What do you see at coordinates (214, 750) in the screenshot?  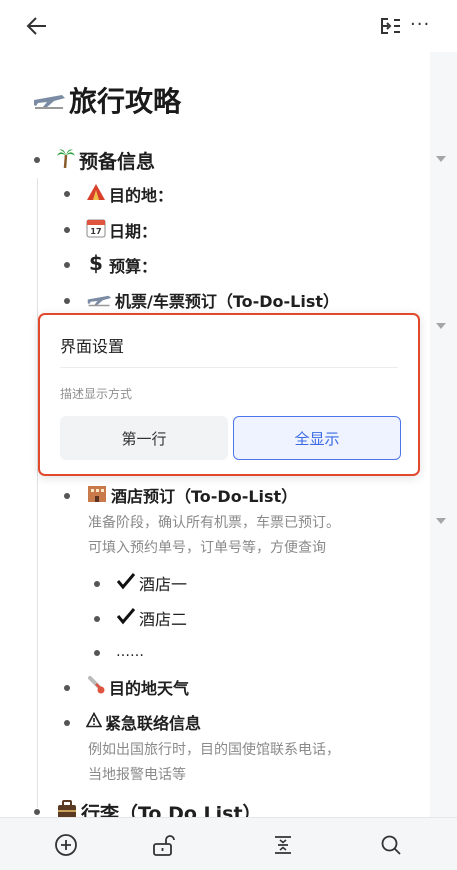 I see `item-note: 例如出国旅行时，目的国使馆联系电话，` at bounding box center [214, 750].